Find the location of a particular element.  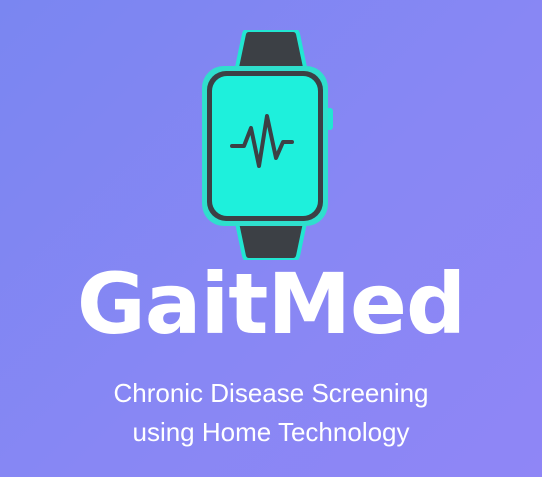

smartwatch-heartbeat-icon is located at coordinates (267, 145).